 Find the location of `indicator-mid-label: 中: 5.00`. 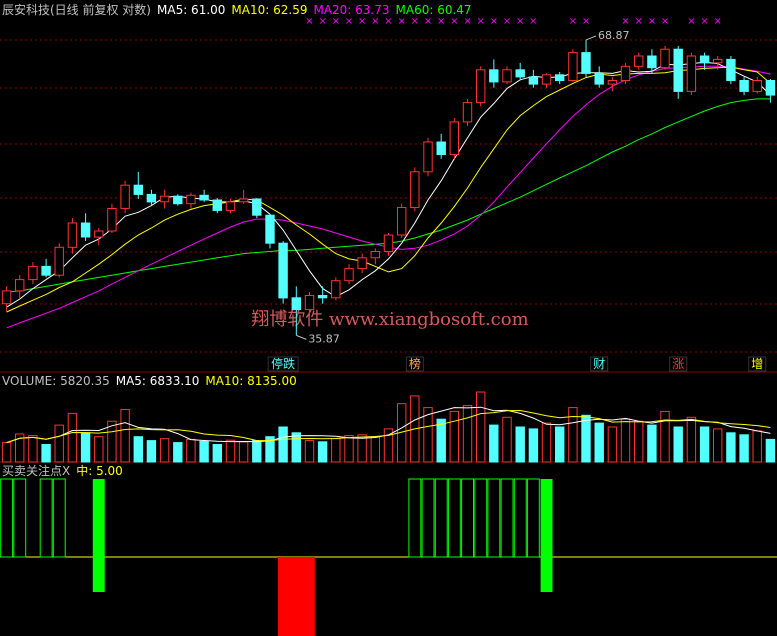

indicator-mid-label: 中: 5.00 is located at coordinates (99, 471).